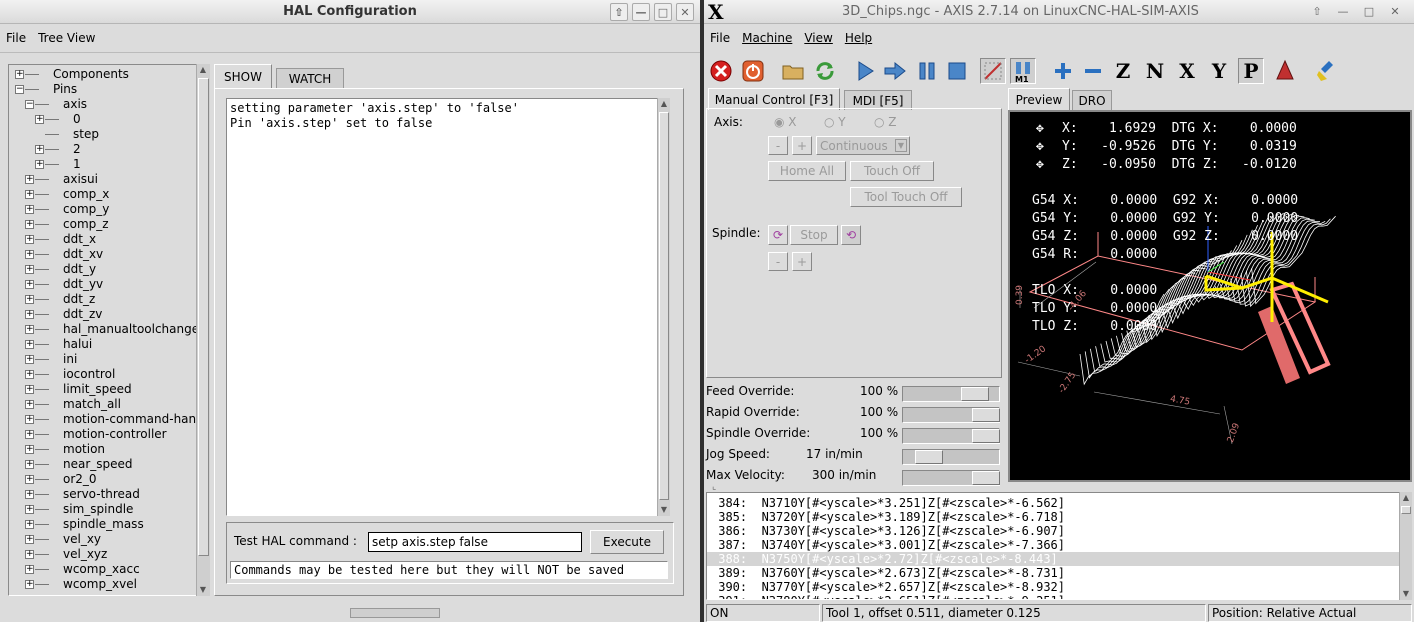 The image size is (1414, 622). I want to click on tab-manual-control: Manual Control [F3], so click(774, 99).